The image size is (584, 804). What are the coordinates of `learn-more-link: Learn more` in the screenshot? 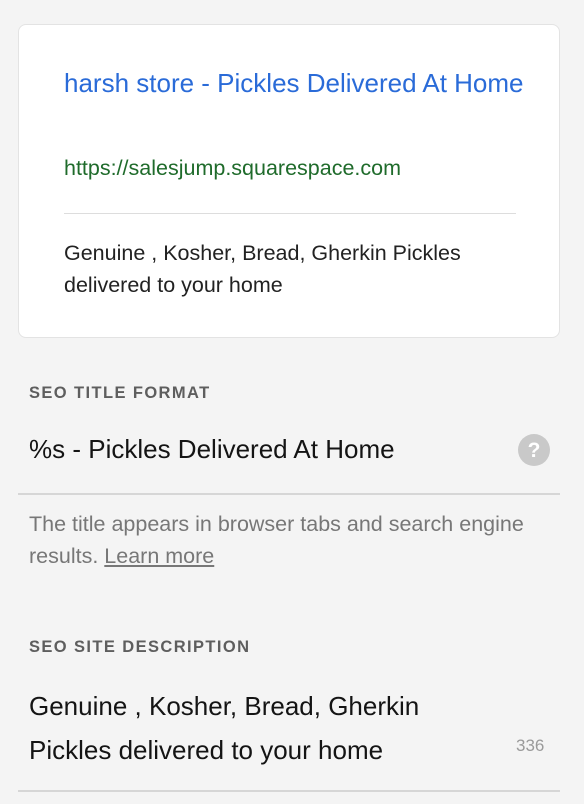 It's located at (159, 556).